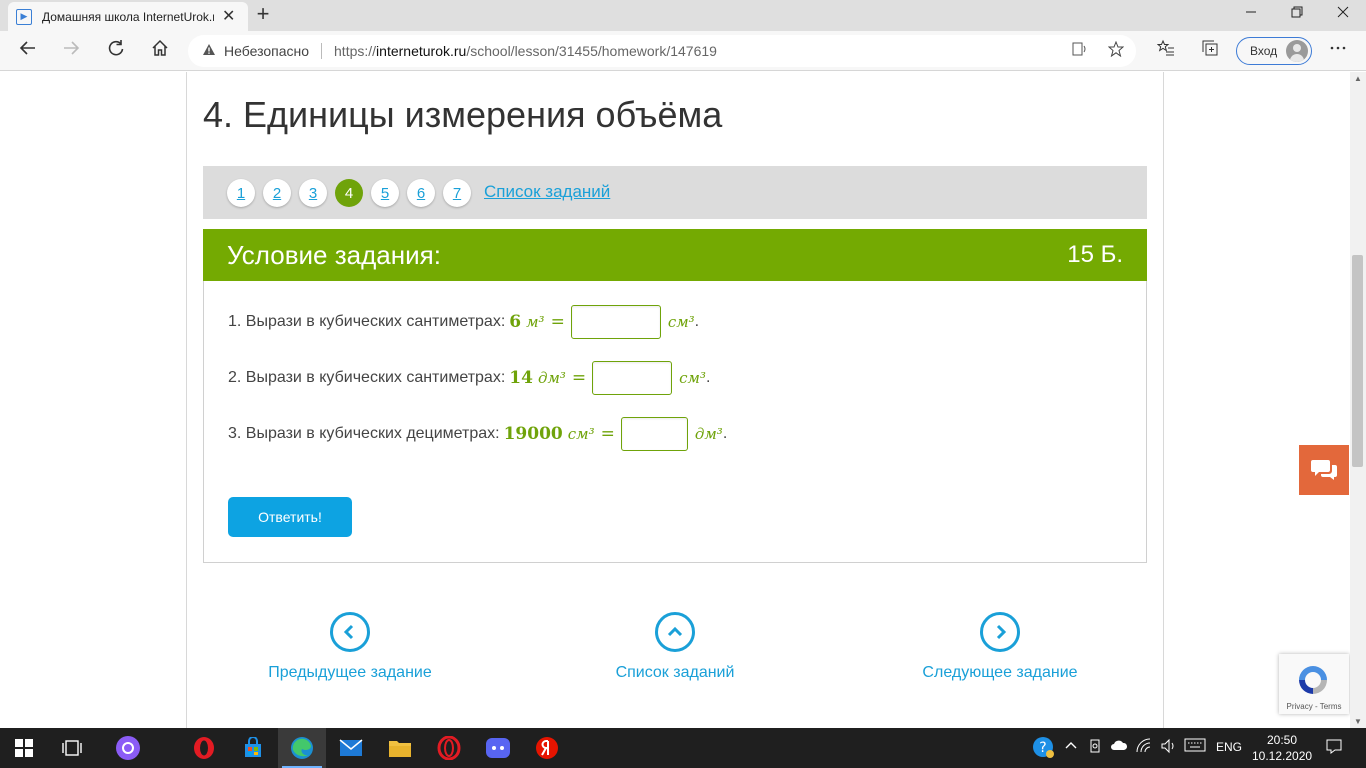 The image size is (1366, 768). Describe the element at coordinates (1297, 14) in the screenshot. I see `restore-icon` at that location.